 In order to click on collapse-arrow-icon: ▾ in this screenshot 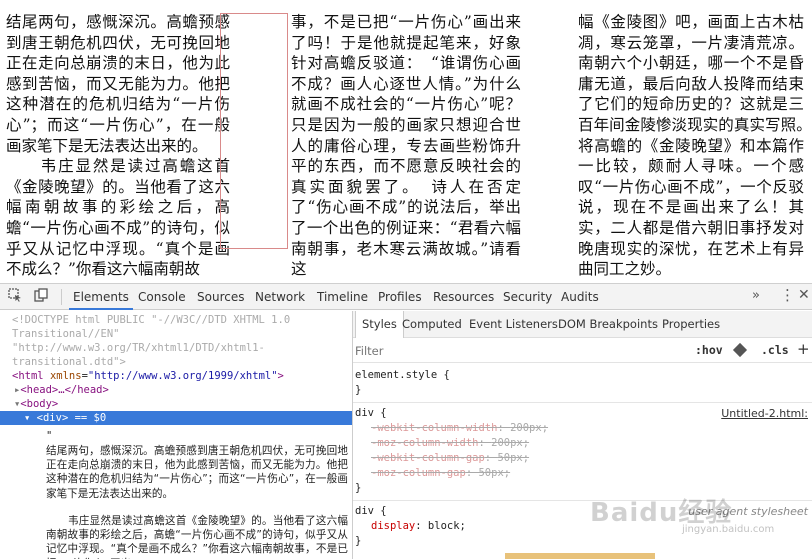, I will do `click(30, 418)`.